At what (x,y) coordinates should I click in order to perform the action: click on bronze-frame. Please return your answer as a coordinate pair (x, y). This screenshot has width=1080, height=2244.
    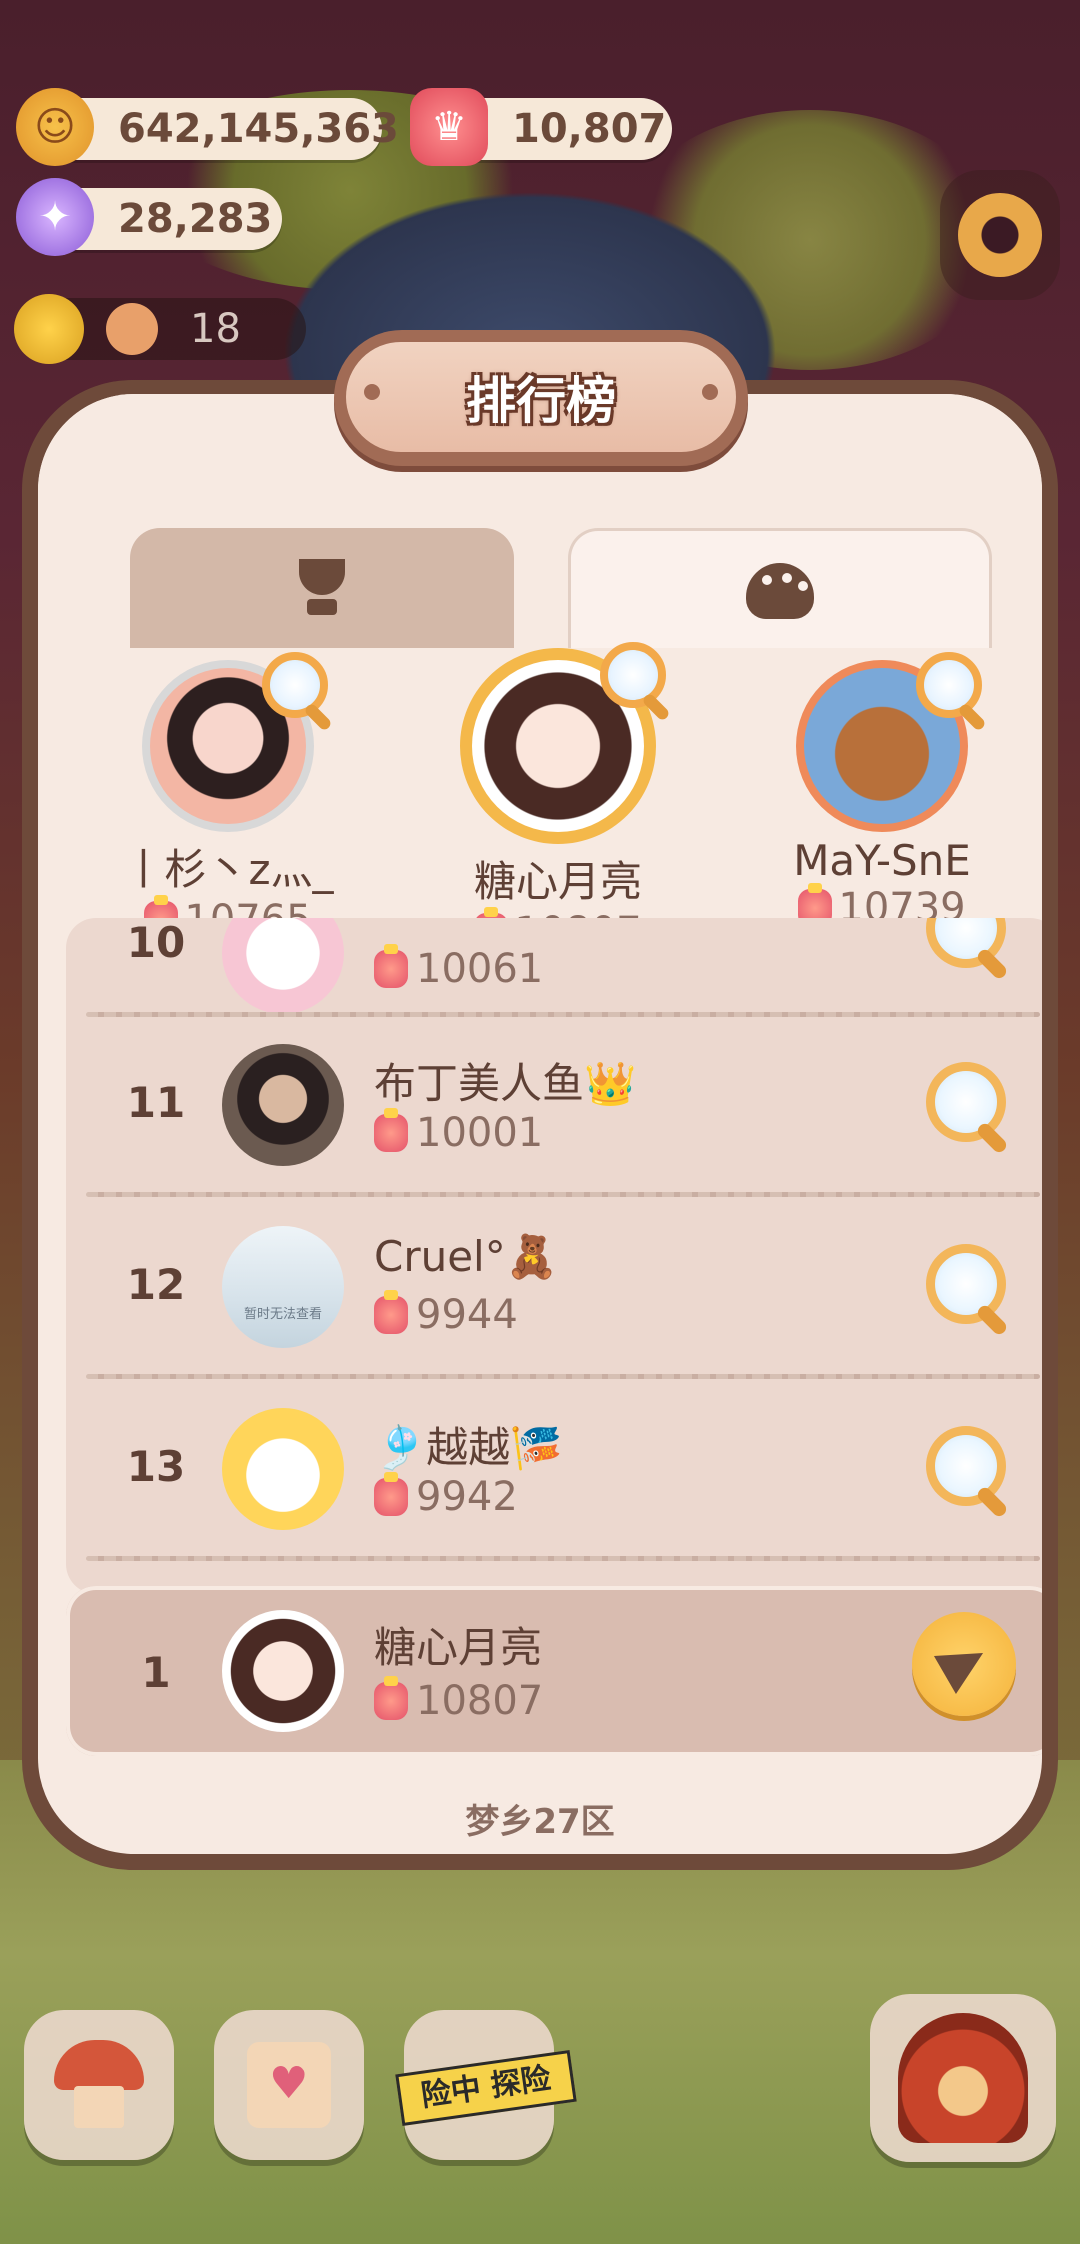
    Looking at the image, I should click on (889, 742).